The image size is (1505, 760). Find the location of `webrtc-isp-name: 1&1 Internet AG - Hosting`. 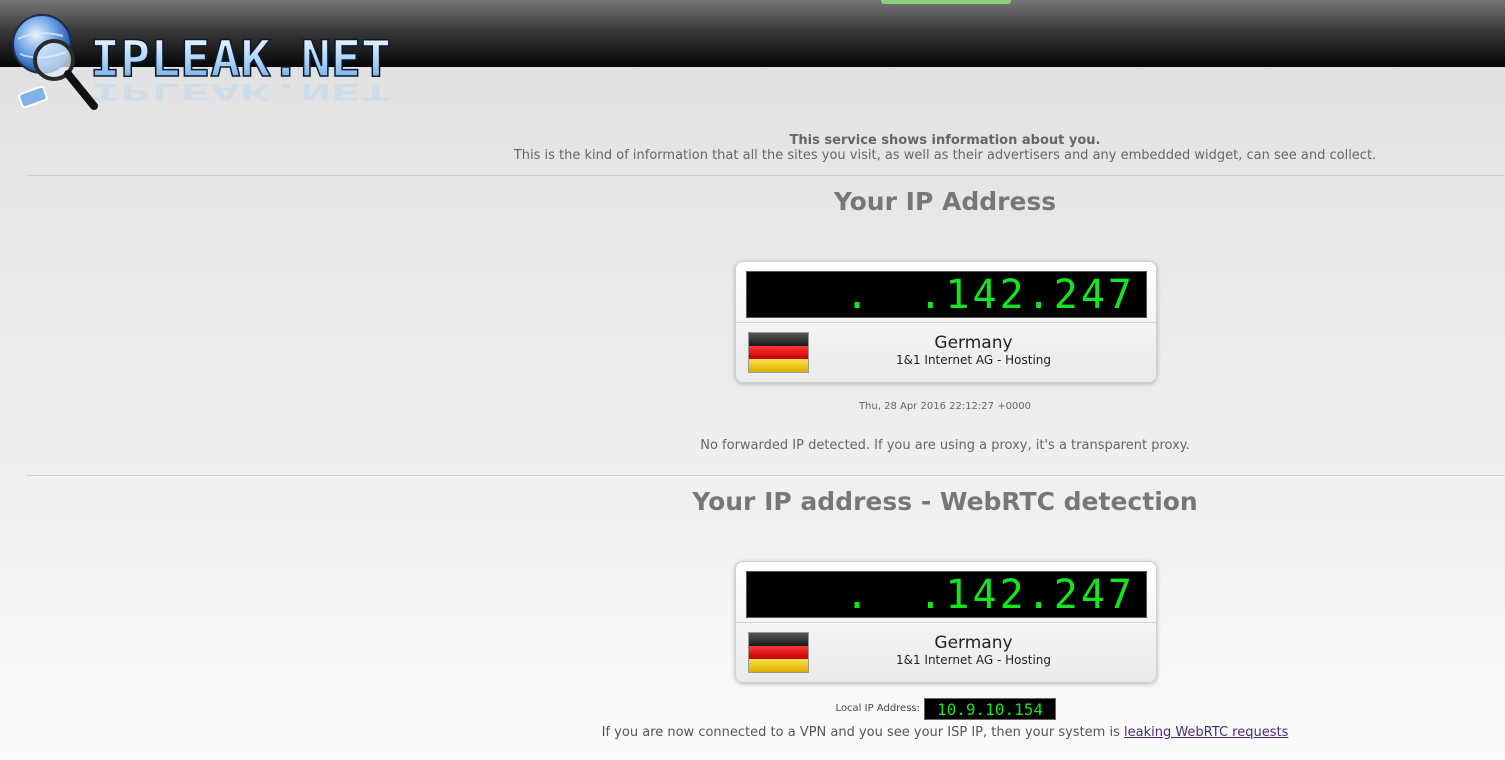

webrtc-isp-name: 1&1 Internet AG - Hosting is located at coordinates (973, 660).